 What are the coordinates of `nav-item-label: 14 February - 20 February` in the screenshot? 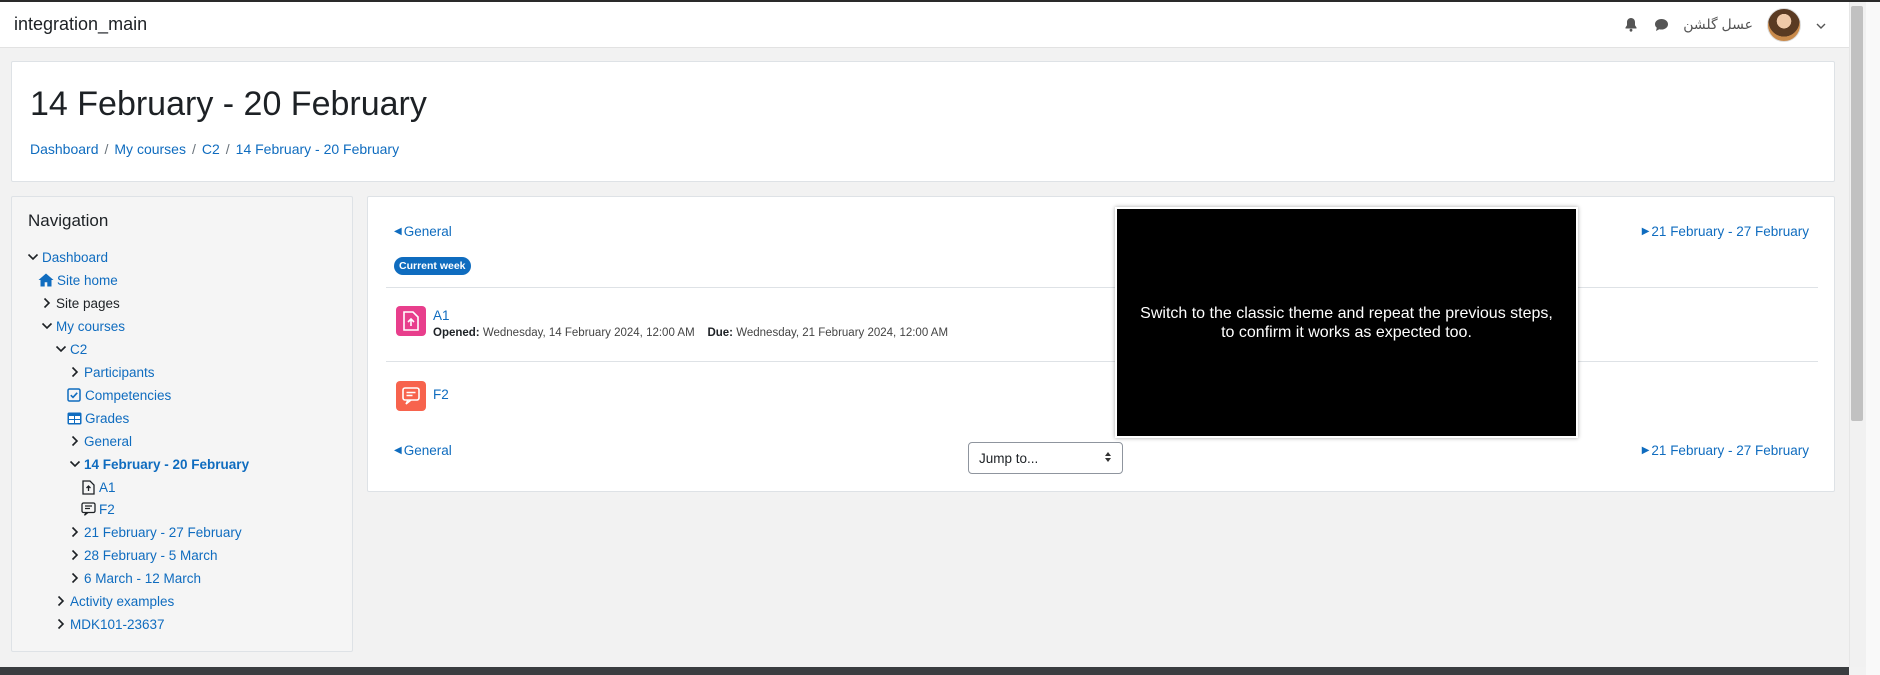 It's located at (166, 464).